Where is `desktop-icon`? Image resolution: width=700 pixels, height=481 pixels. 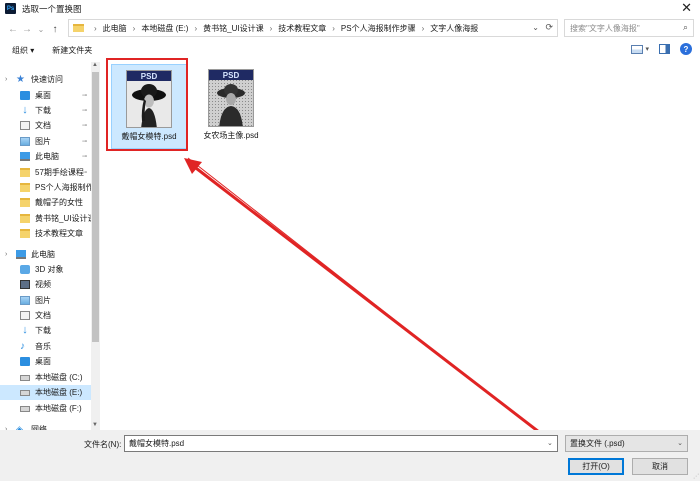
desktop-icon is located at coordinates (25, 95).